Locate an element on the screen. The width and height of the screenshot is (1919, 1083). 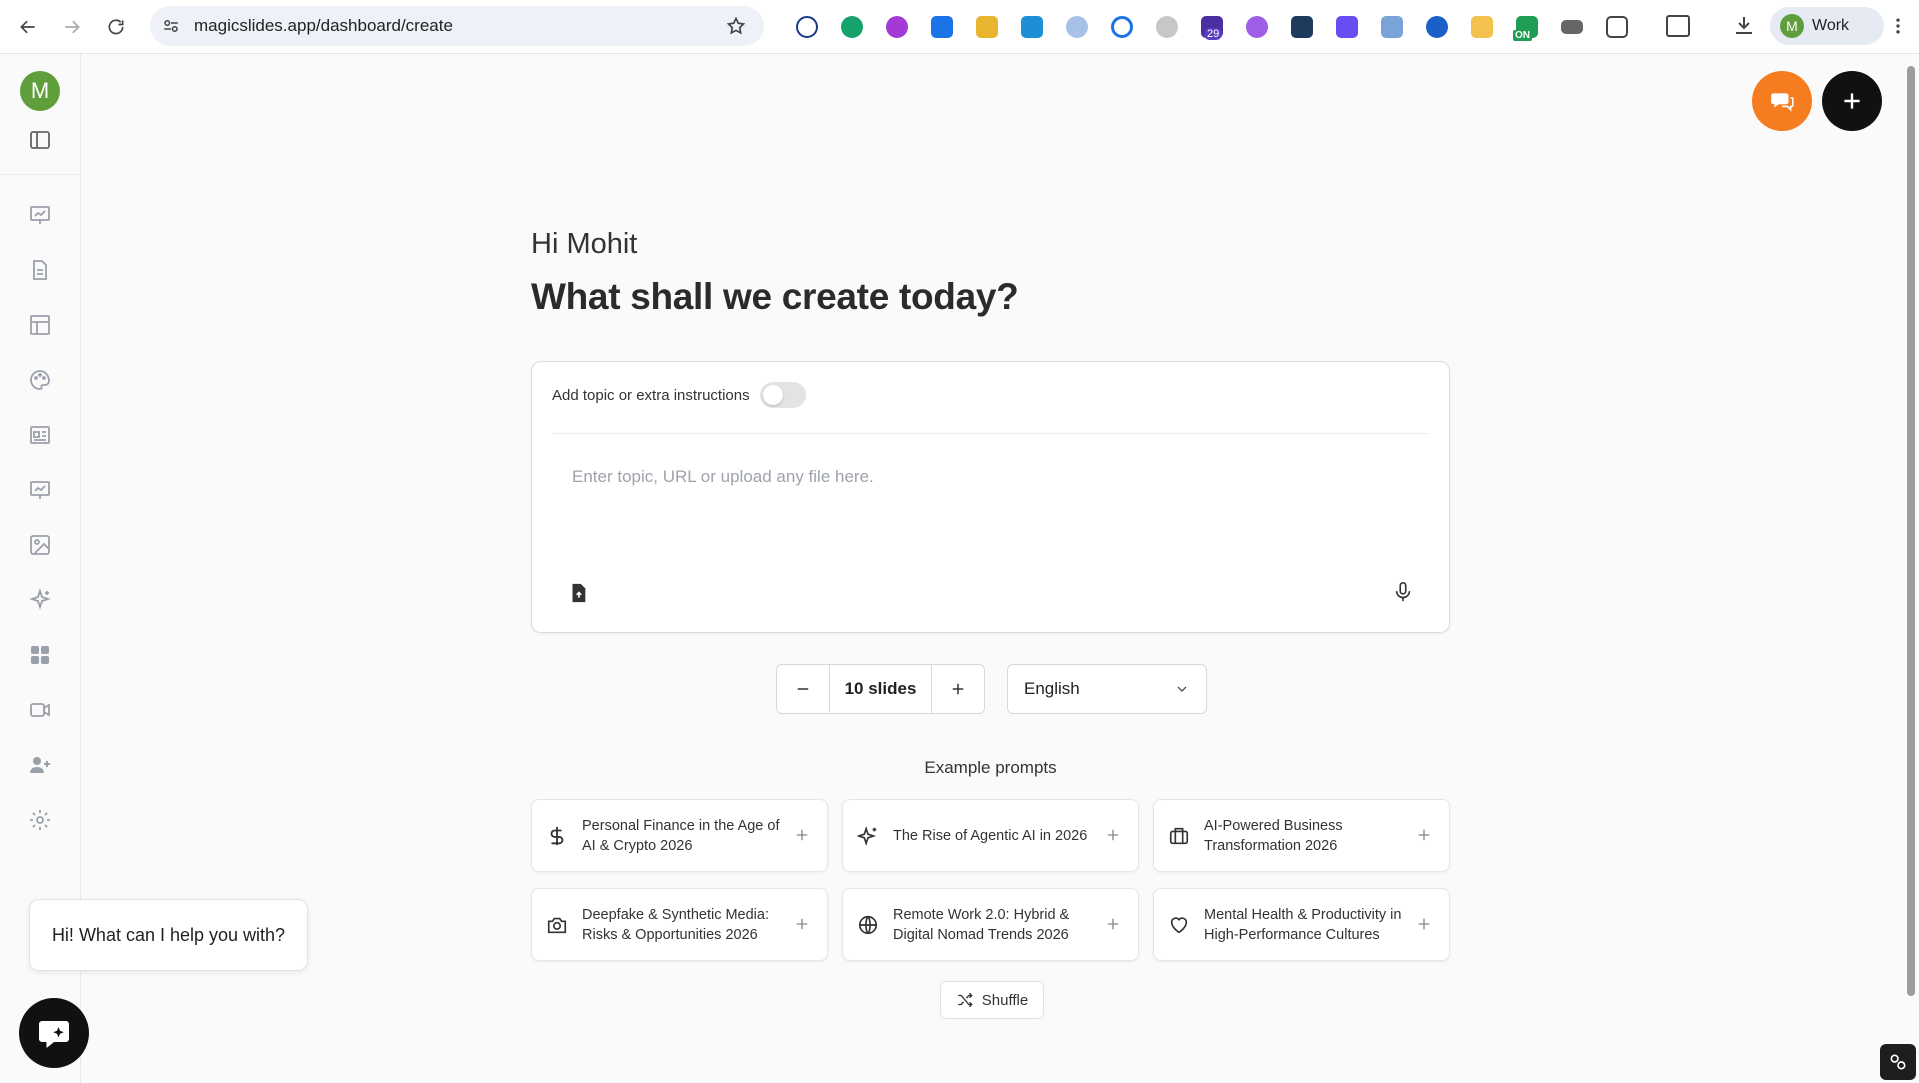
extension-clapper-icon is located at coordinates (1301, 27).